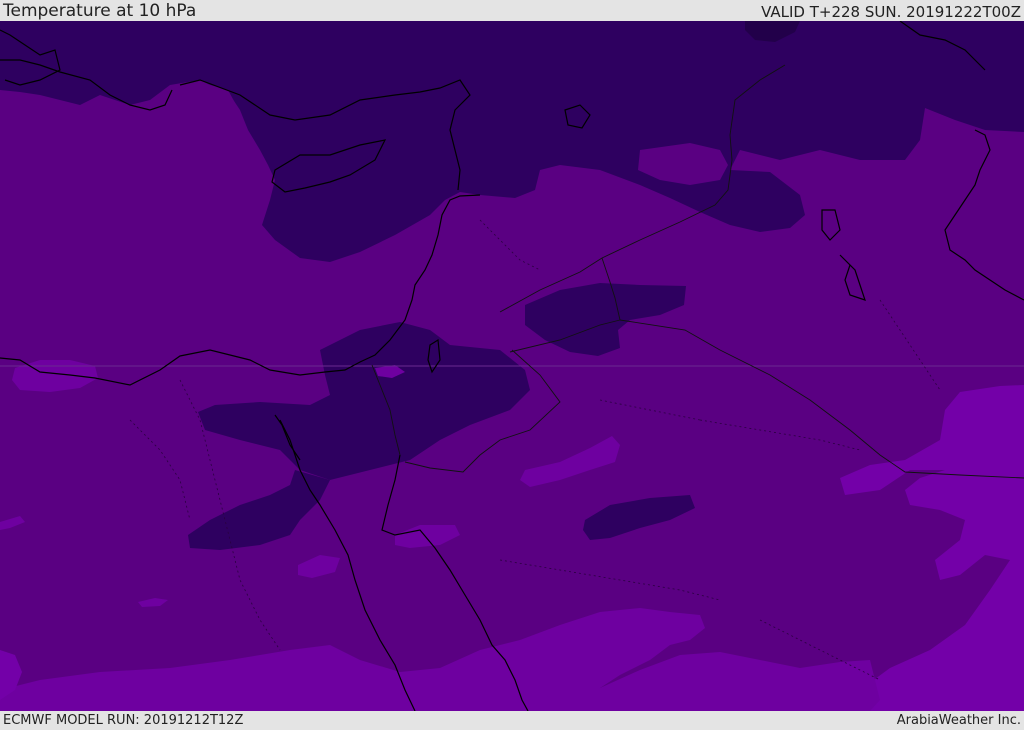 The height and width of the screenshot is (730, 1024). I want to click on credit-label: ArabiaWeather Inc., so click(958, 720).